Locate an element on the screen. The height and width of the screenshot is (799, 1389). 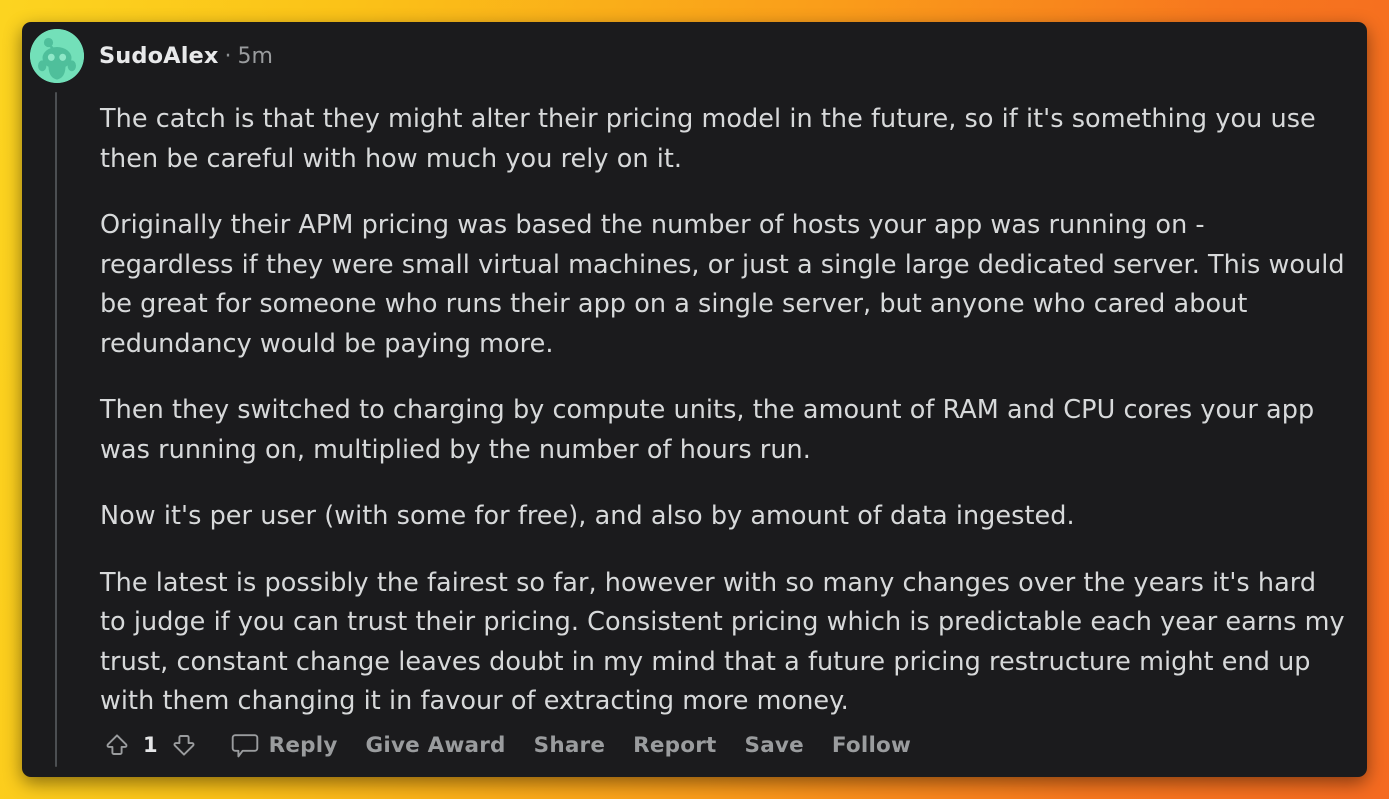
report-button: Report is located at coordinates (674, 745).